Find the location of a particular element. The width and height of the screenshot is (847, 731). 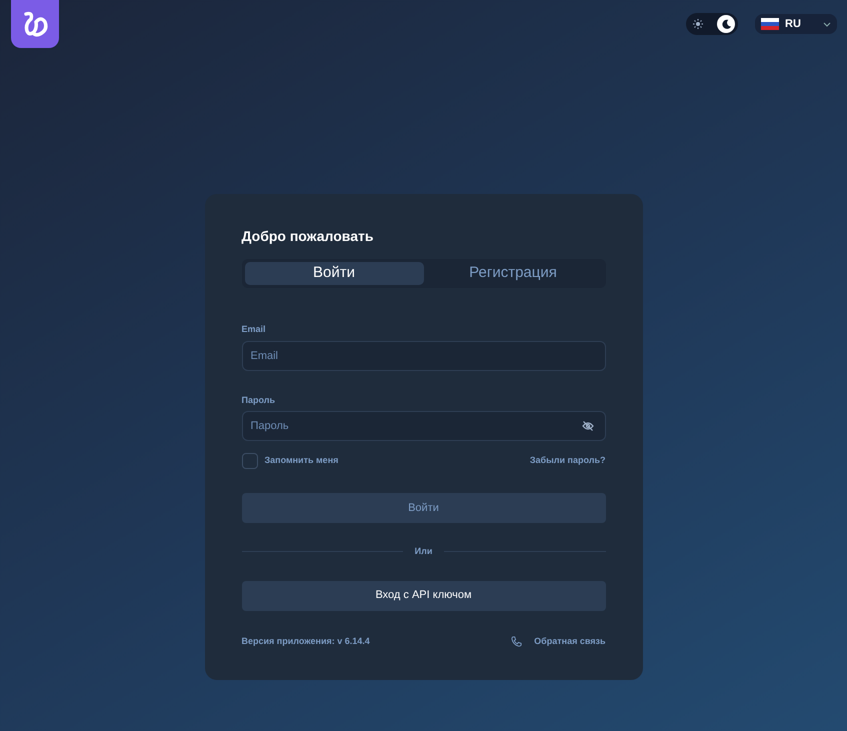

flag-icon is located at coordinates (770, 24).